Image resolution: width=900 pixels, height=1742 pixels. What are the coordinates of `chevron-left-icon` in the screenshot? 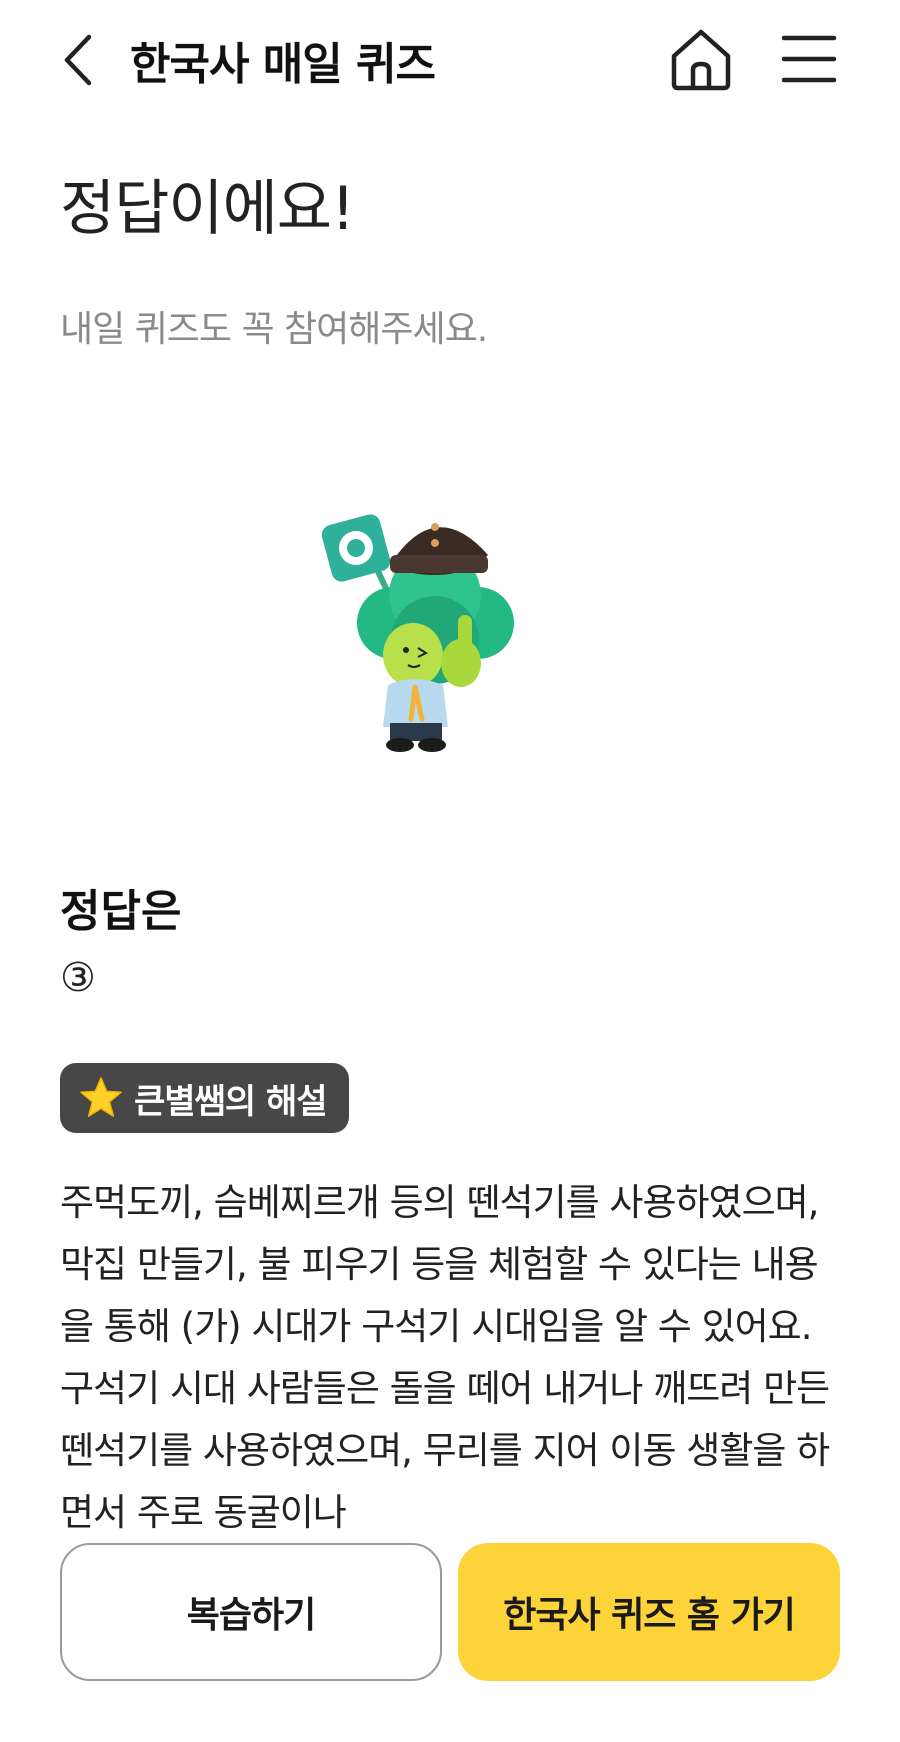 It's located at (78, 60).